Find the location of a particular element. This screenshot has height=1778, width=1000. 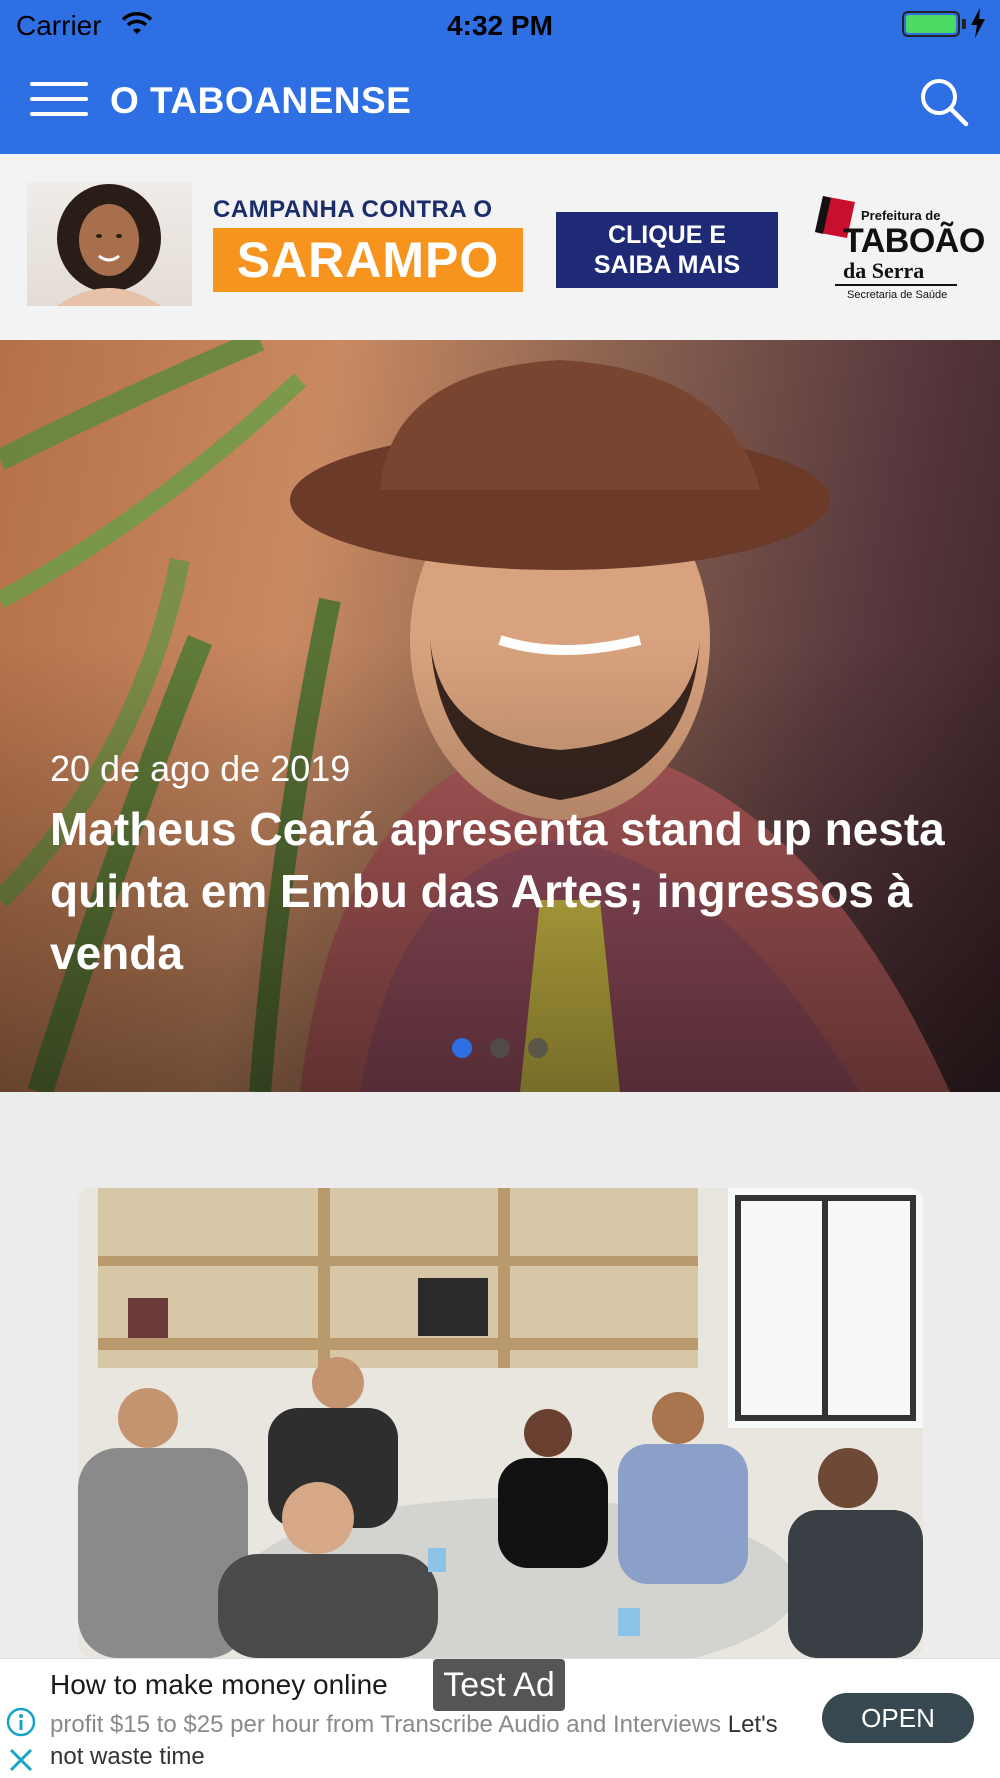

battery-icon is located at coordinates (931, 24).